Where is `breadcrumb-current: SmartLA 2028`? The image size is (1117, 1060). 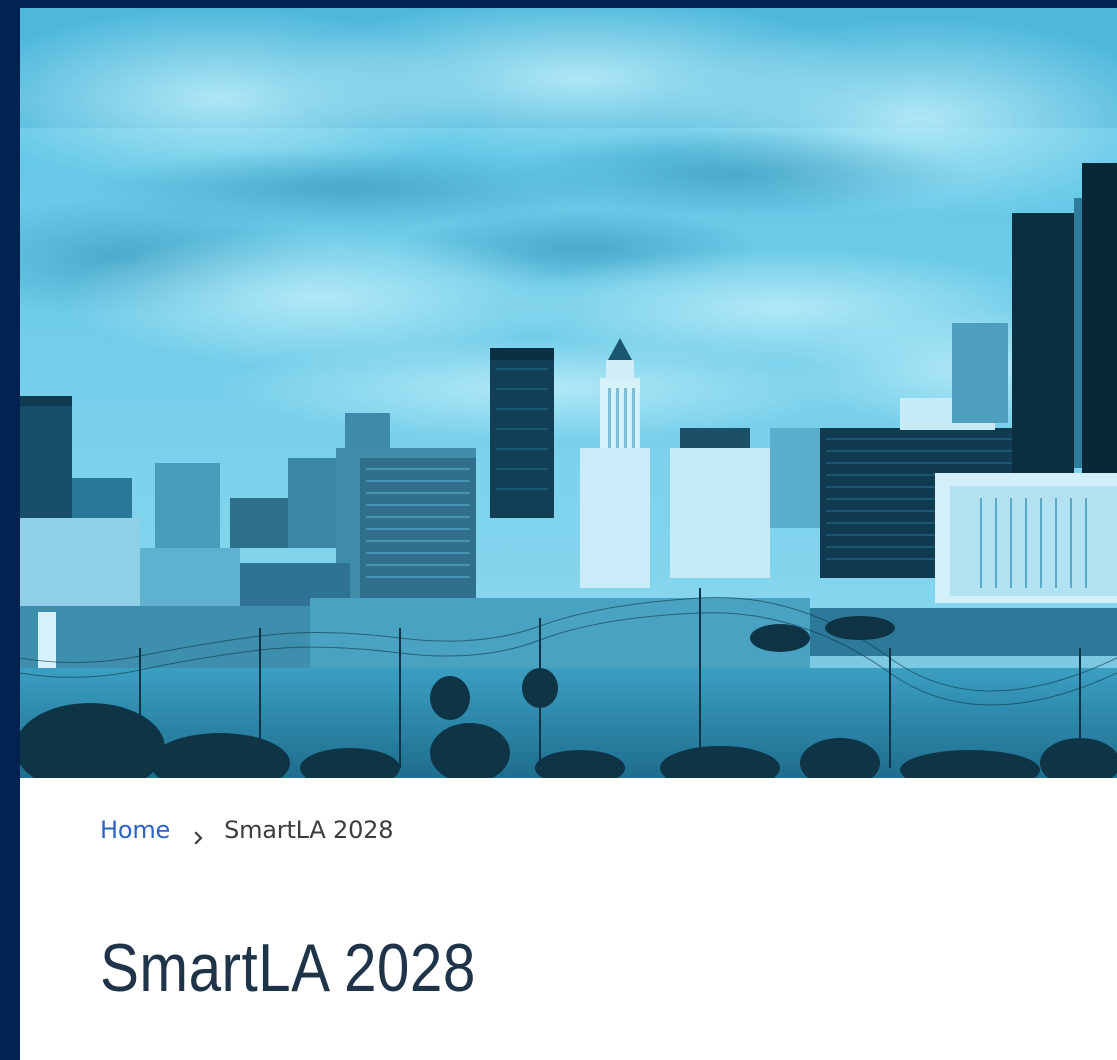
breadcrumb-current: SmartLA 2028 is located at coordinates (309, 830).